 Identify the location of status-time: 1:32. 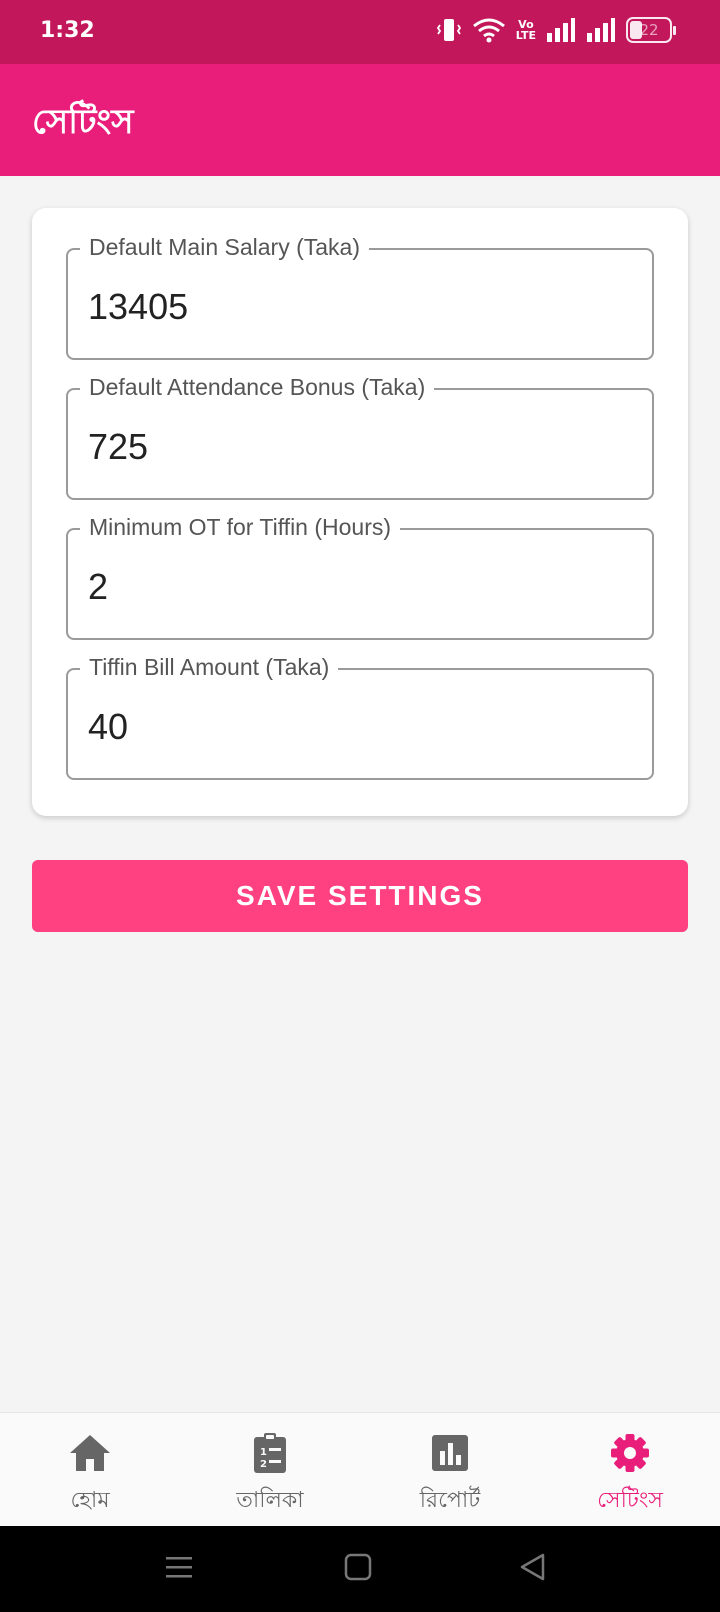
(67, 30).